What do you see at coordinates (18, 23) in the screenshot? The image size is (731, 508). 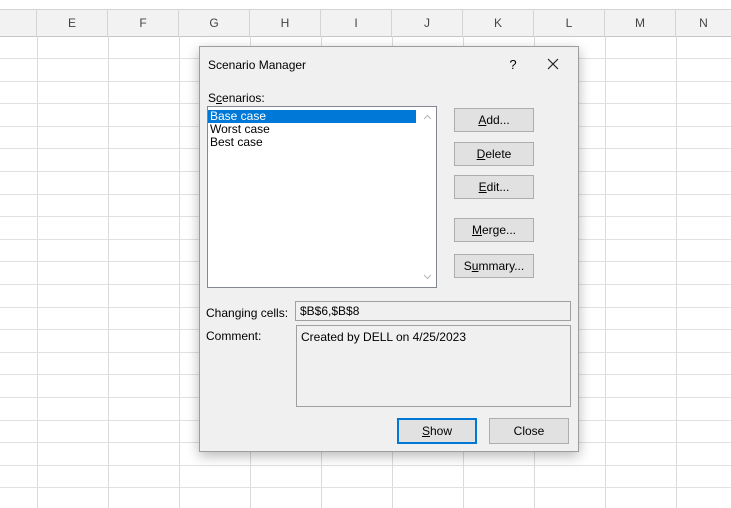 I see `select-all-corner` at bounding box center [18, 23].